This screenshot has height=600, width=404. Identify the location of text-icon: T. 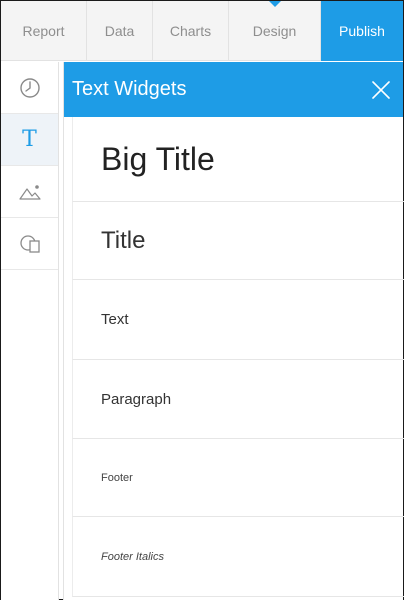
(29, 139).